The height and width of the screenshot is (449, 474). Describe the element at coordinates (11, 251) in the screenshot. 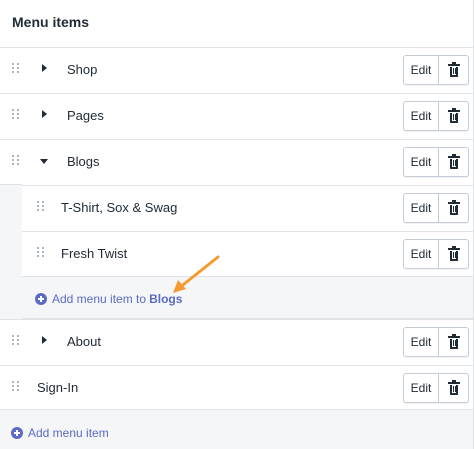

I see `nesting-rail` at that location.